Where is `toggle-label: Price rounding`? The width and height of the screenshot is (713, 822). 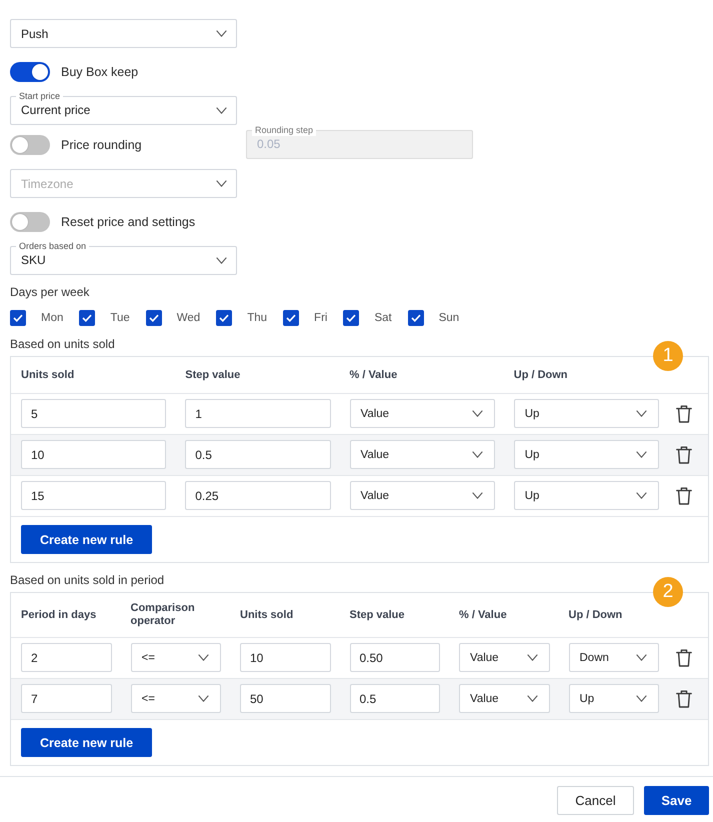 toggle-label: Price rounding is located at coordinates (101, 145).